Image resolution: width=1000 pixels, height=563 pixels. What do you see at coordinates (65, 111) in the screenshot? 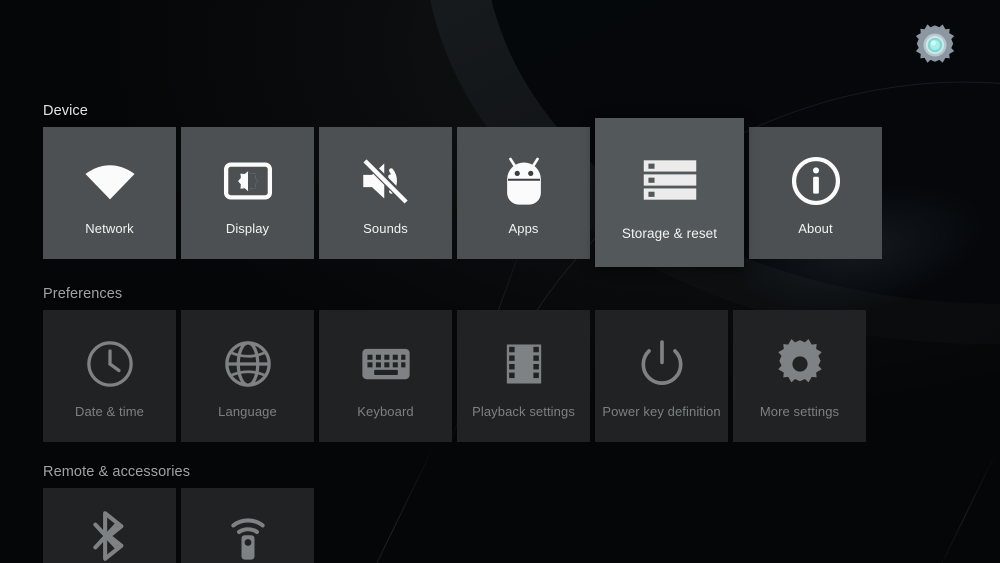
I see `section-title-device: Device` at bounding box center [65, 111].